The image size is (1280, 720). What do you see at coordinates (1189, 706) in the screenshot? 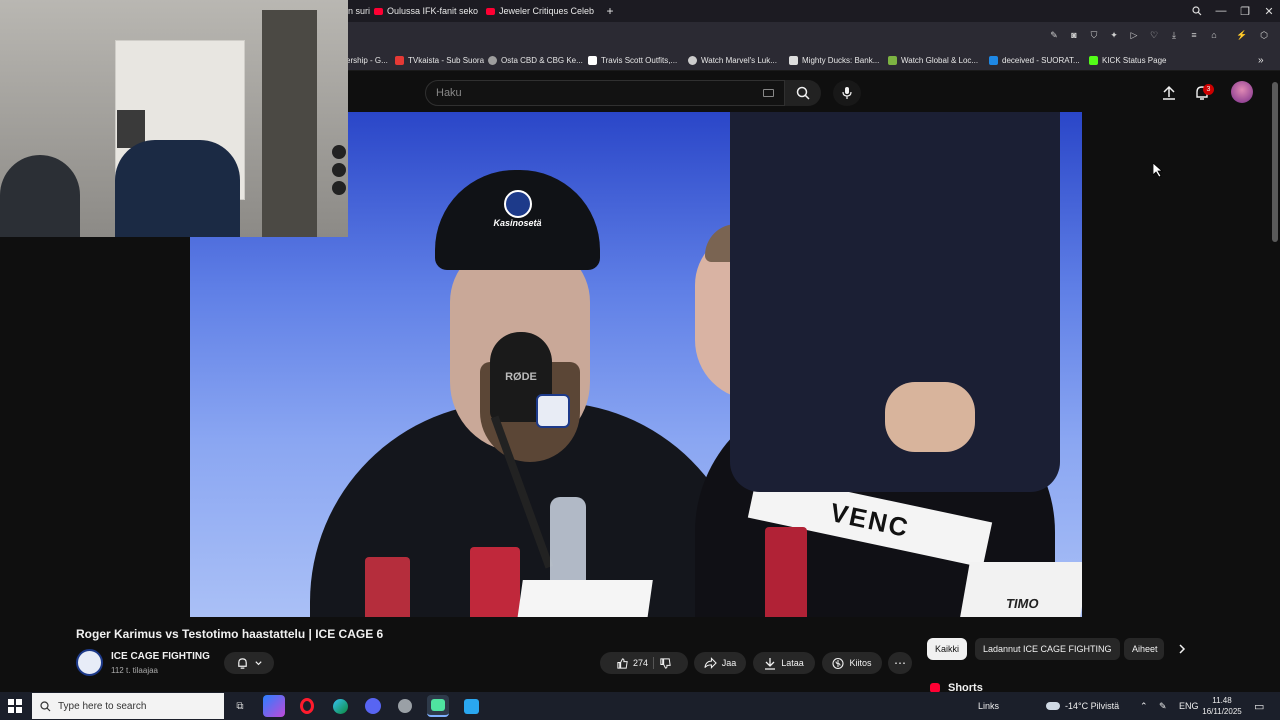
I see `language-indicator: ENG` at bounding box center [1189, 706].